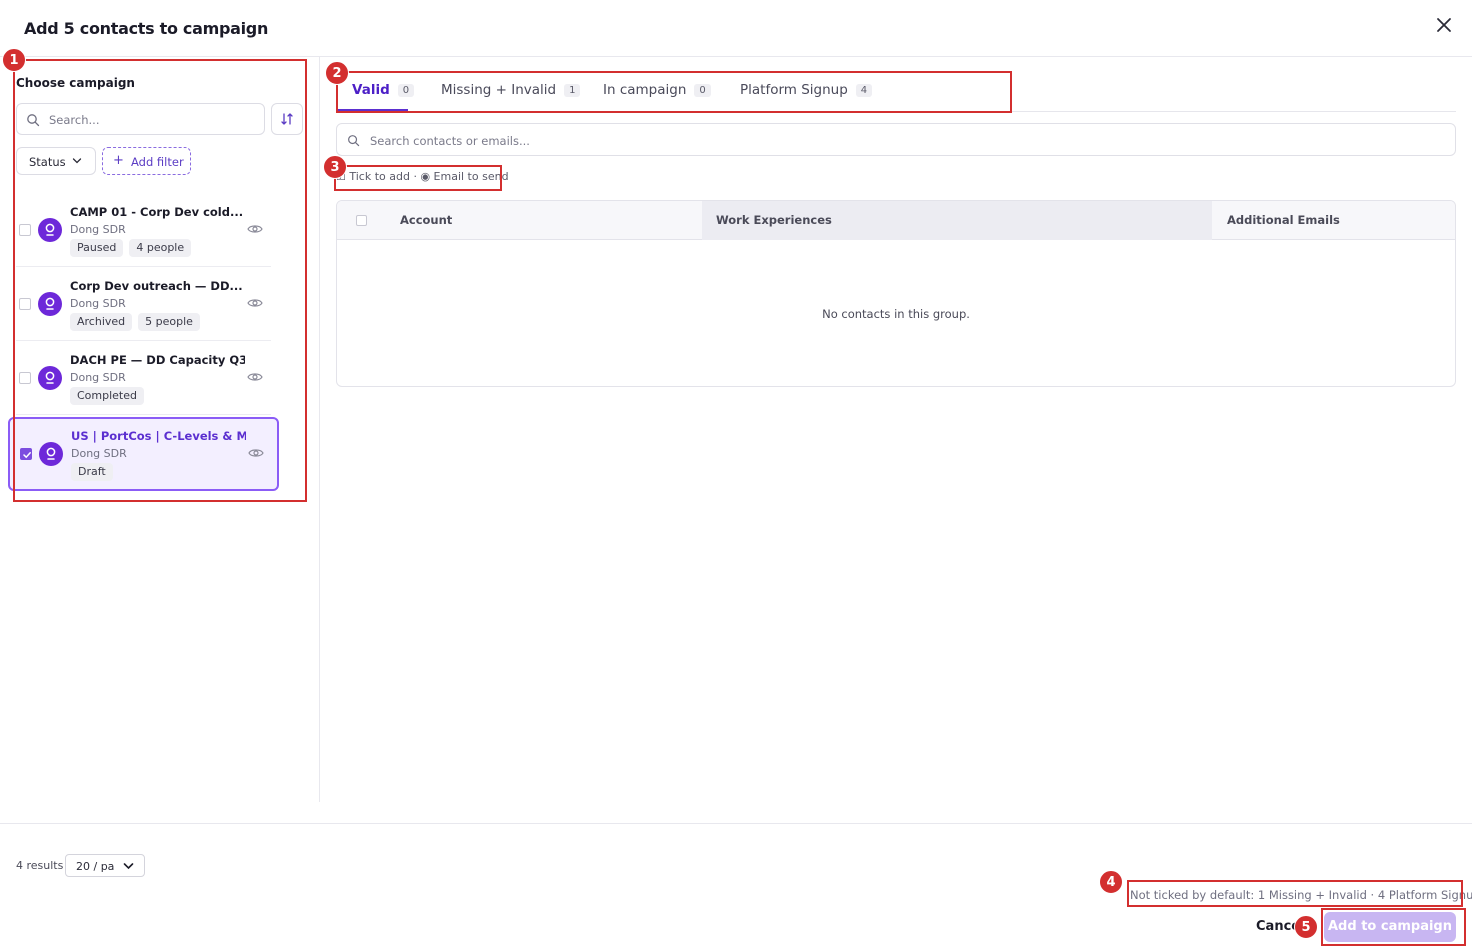  What do you see at coordinates (361, 220) in the screenshot?
I see `select-all-checkbox` at bounding box center [361, 220].